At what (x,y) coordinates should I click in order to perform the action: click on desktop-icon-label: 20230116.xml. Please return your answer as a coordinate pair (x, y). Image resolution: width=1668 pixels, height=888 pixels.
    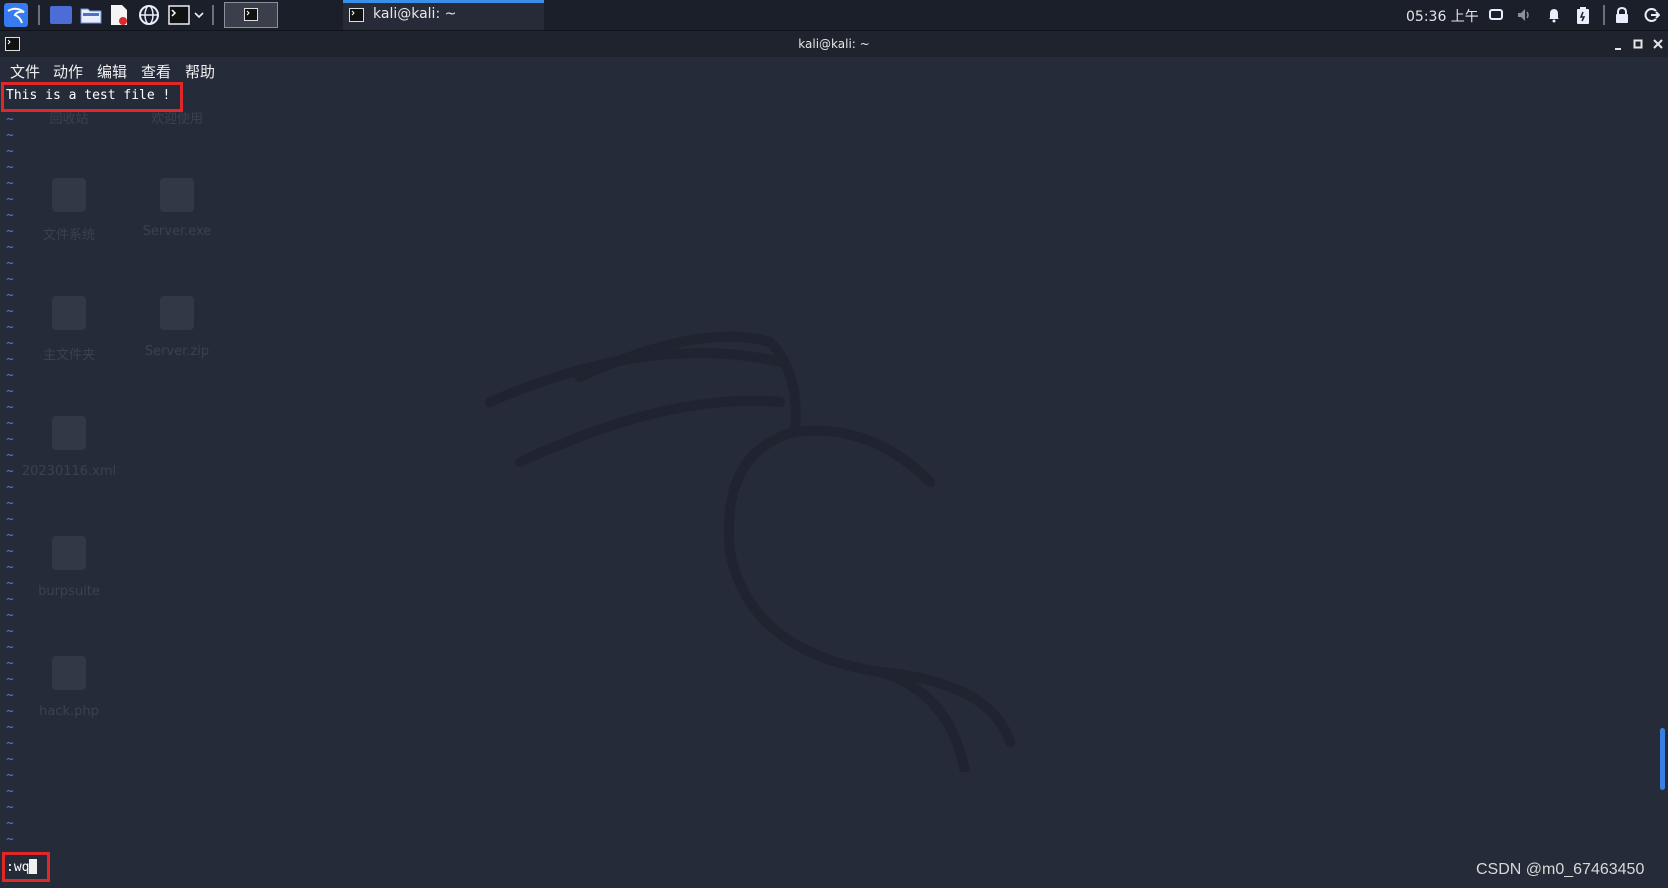
    Looking at the image, I should click on (69, 471).